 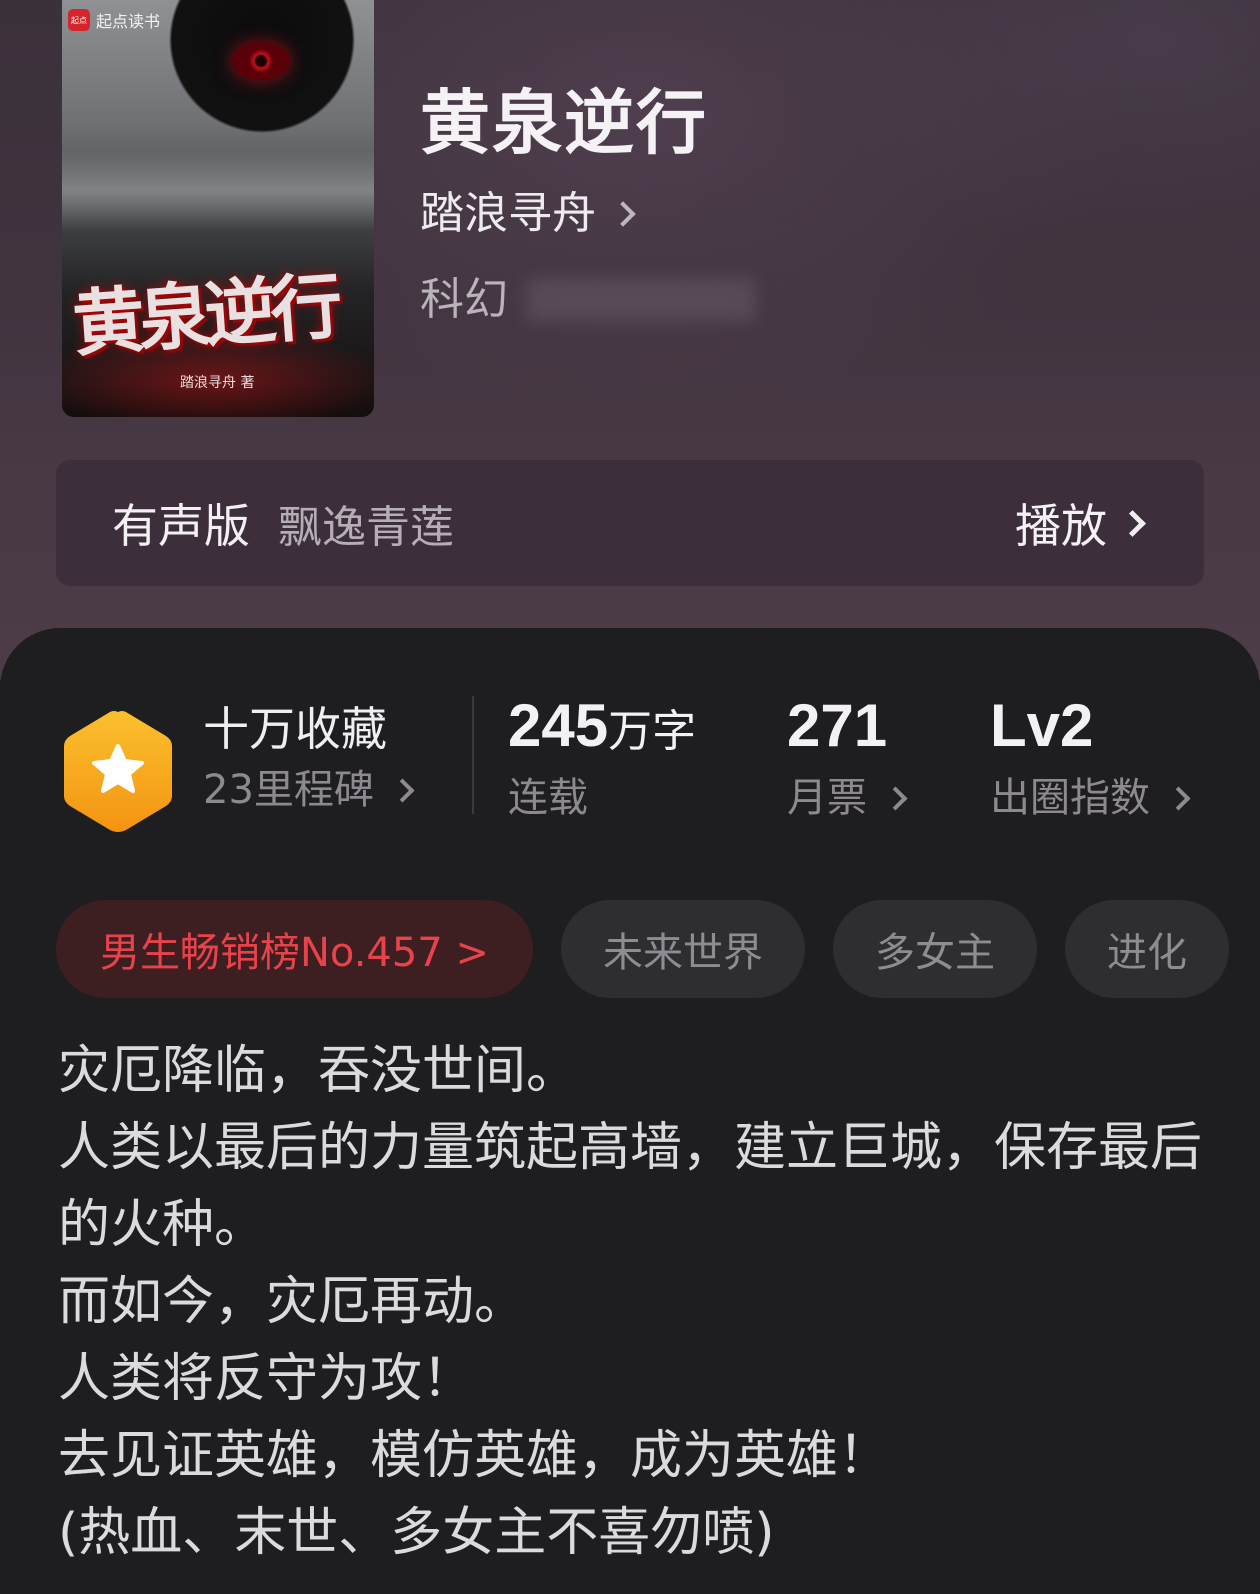 What do you see at coordinates (934, 949) in the screenshot?
I see `tag-item: 多女主` at bounding box center [934, 949].